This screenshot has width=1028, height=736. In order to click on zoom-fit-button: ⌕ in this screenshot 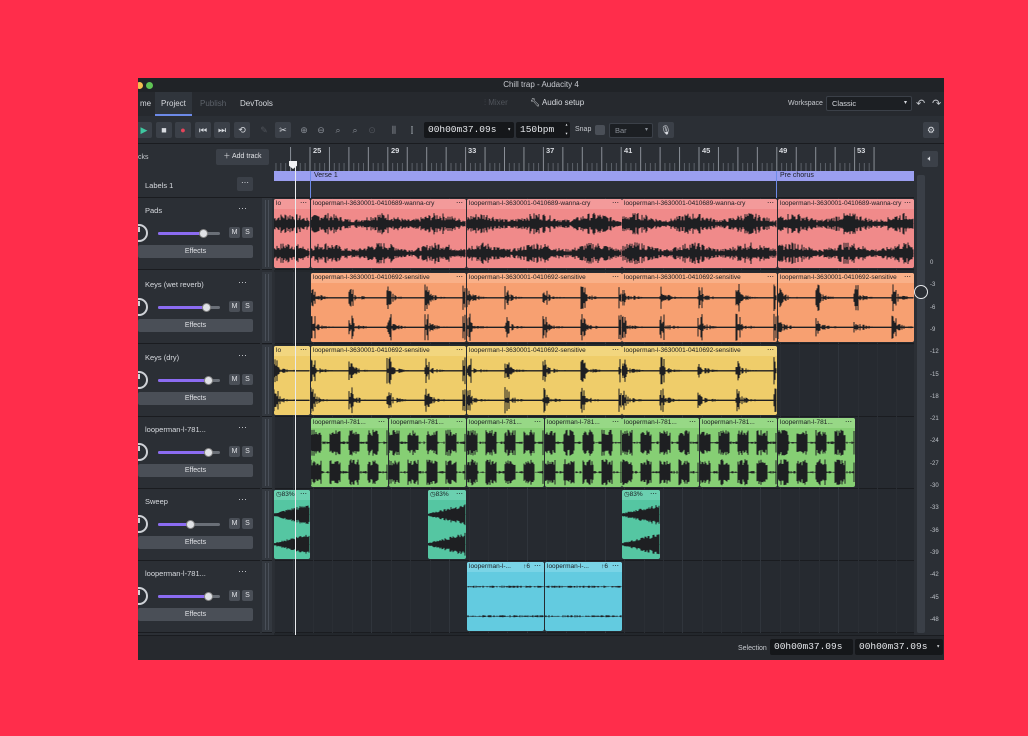, I will do `click(355, 130)`.